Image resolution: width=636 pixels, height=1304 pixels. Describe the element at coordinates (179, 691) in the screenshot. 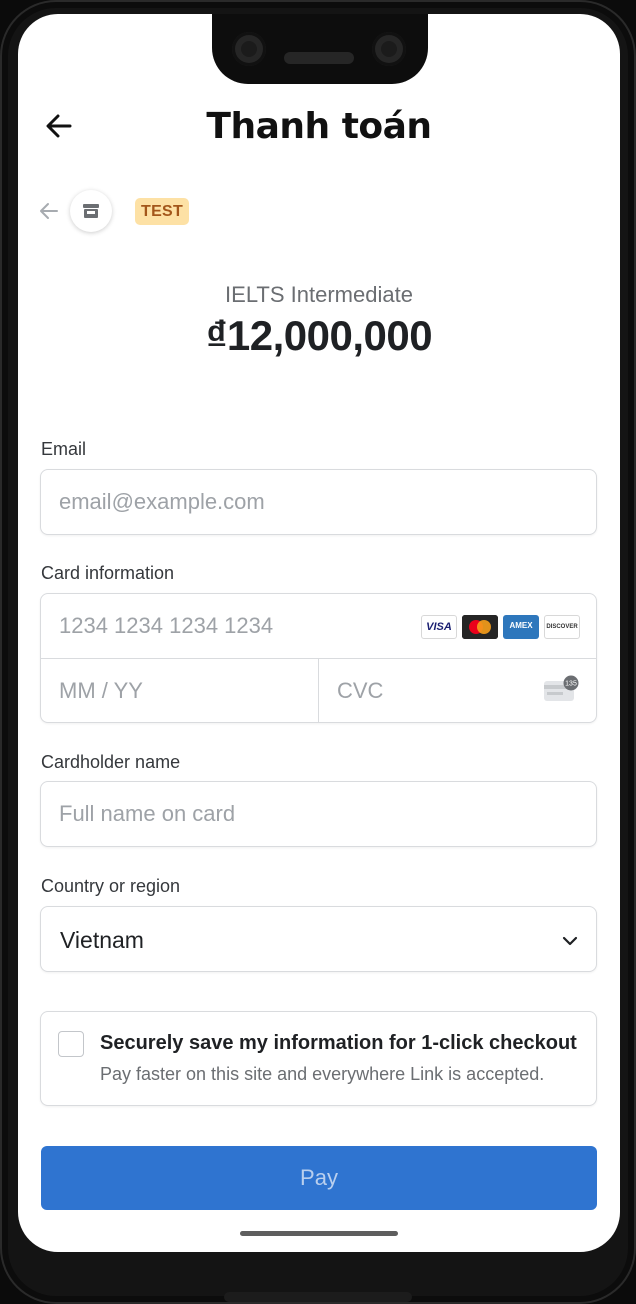

I see `expiry-field` at that location.